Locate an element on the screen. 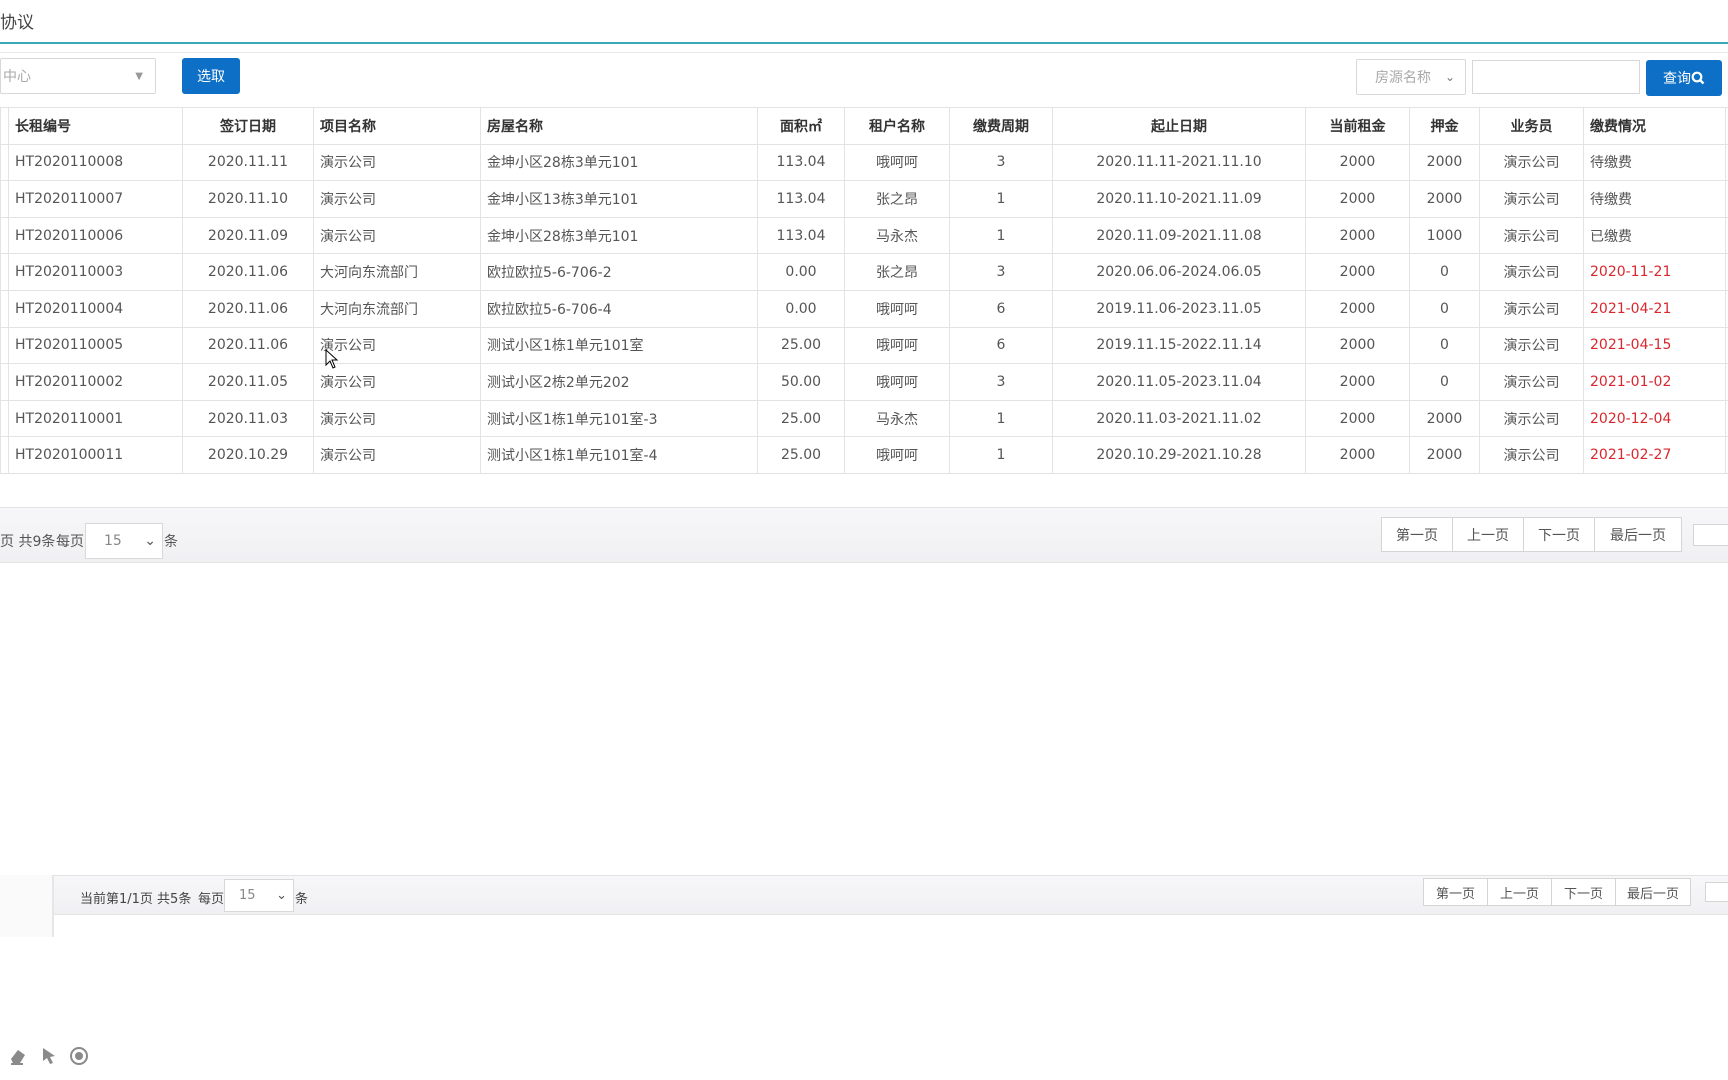  cell-payment-status: 2020-12-04 is located at coordinates (1654, 418).